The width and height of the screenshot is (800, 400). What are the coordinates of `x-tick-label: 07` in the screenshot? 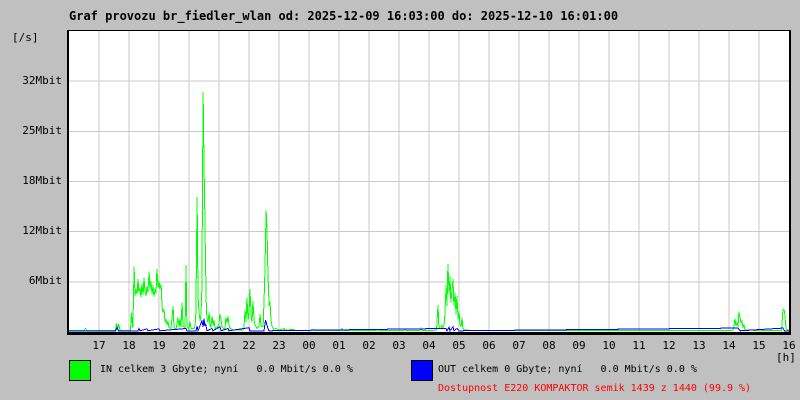 It's located at (519, 345).